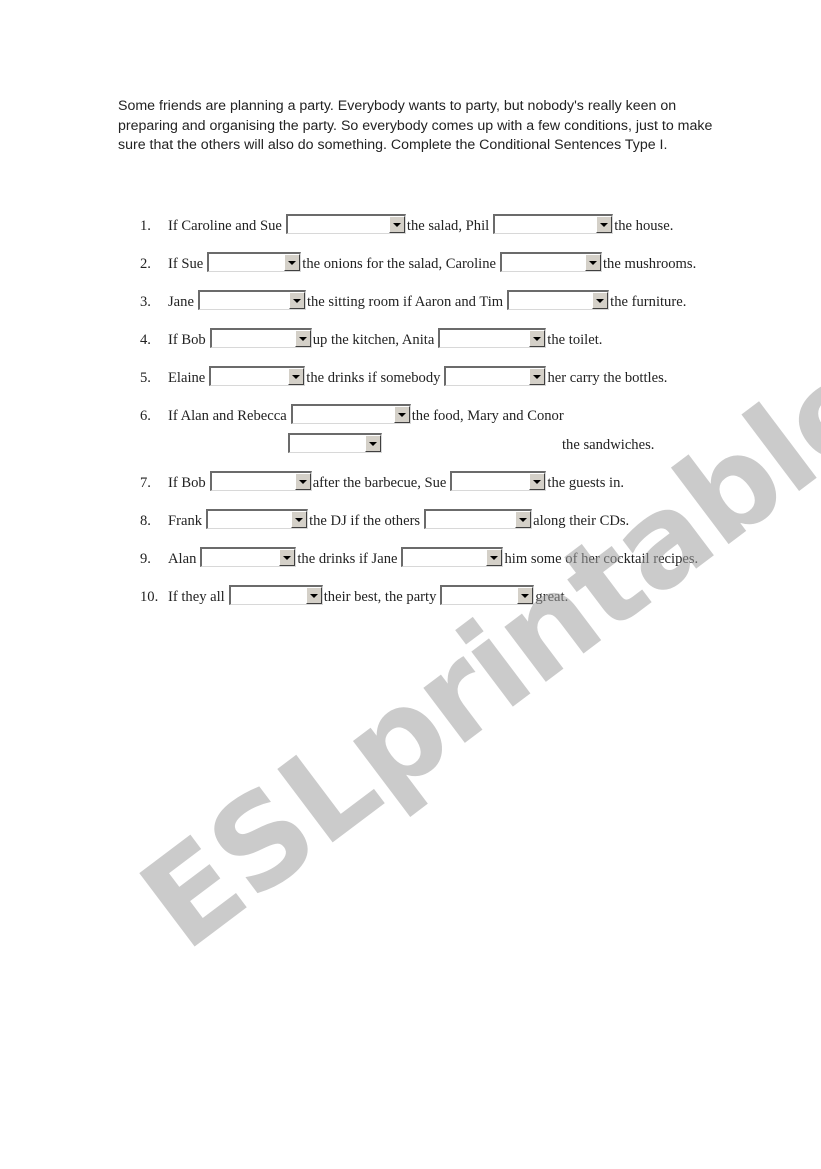 The image size is (821, 1169). I want to click on sentence-part: the sitting room if Aaron and Tim, so click(405, 302).